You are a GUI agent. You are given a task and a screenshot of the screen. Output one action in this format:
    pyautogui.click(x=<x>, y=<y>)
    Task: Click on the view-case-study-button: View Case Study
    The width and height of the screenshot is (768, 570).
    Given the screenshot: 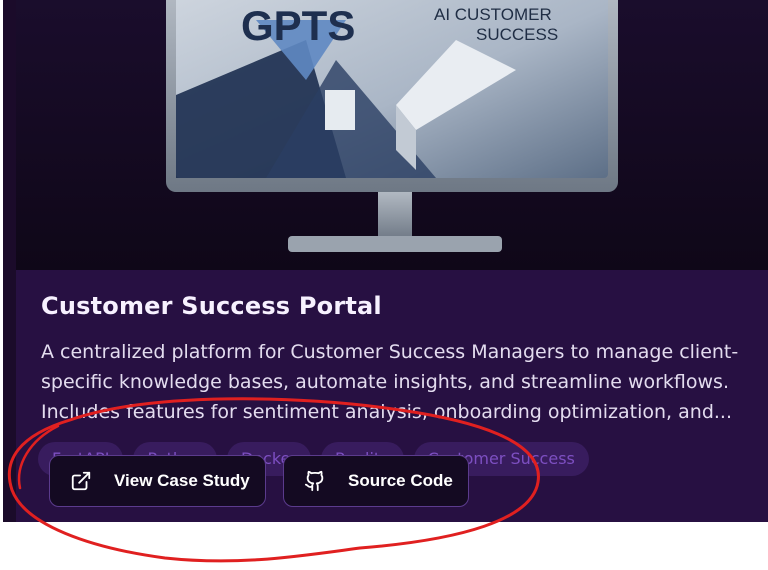 What is the action you would take?
    pyautogui.click(x=157, y=481)
    